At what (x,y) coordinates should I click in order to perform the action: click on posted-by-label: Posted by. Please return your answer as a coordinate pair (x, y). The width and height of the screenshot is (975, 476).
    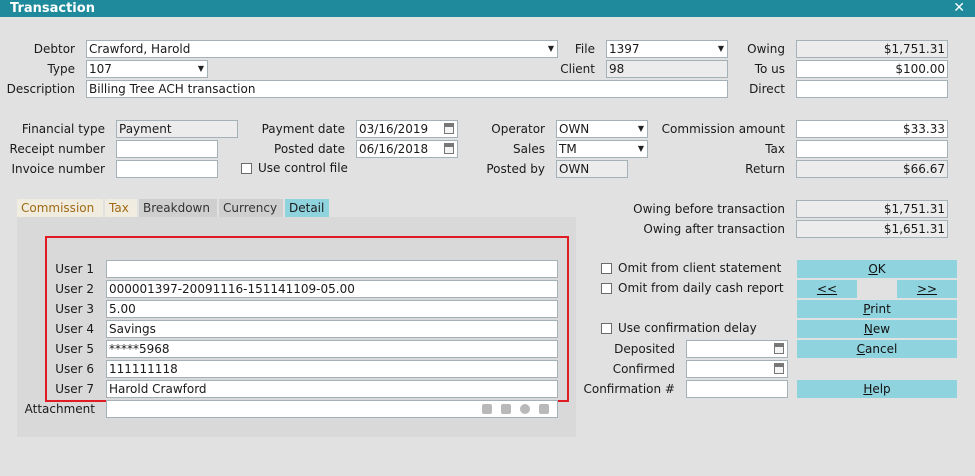
    Looking at the image, I should click on (515, 169).